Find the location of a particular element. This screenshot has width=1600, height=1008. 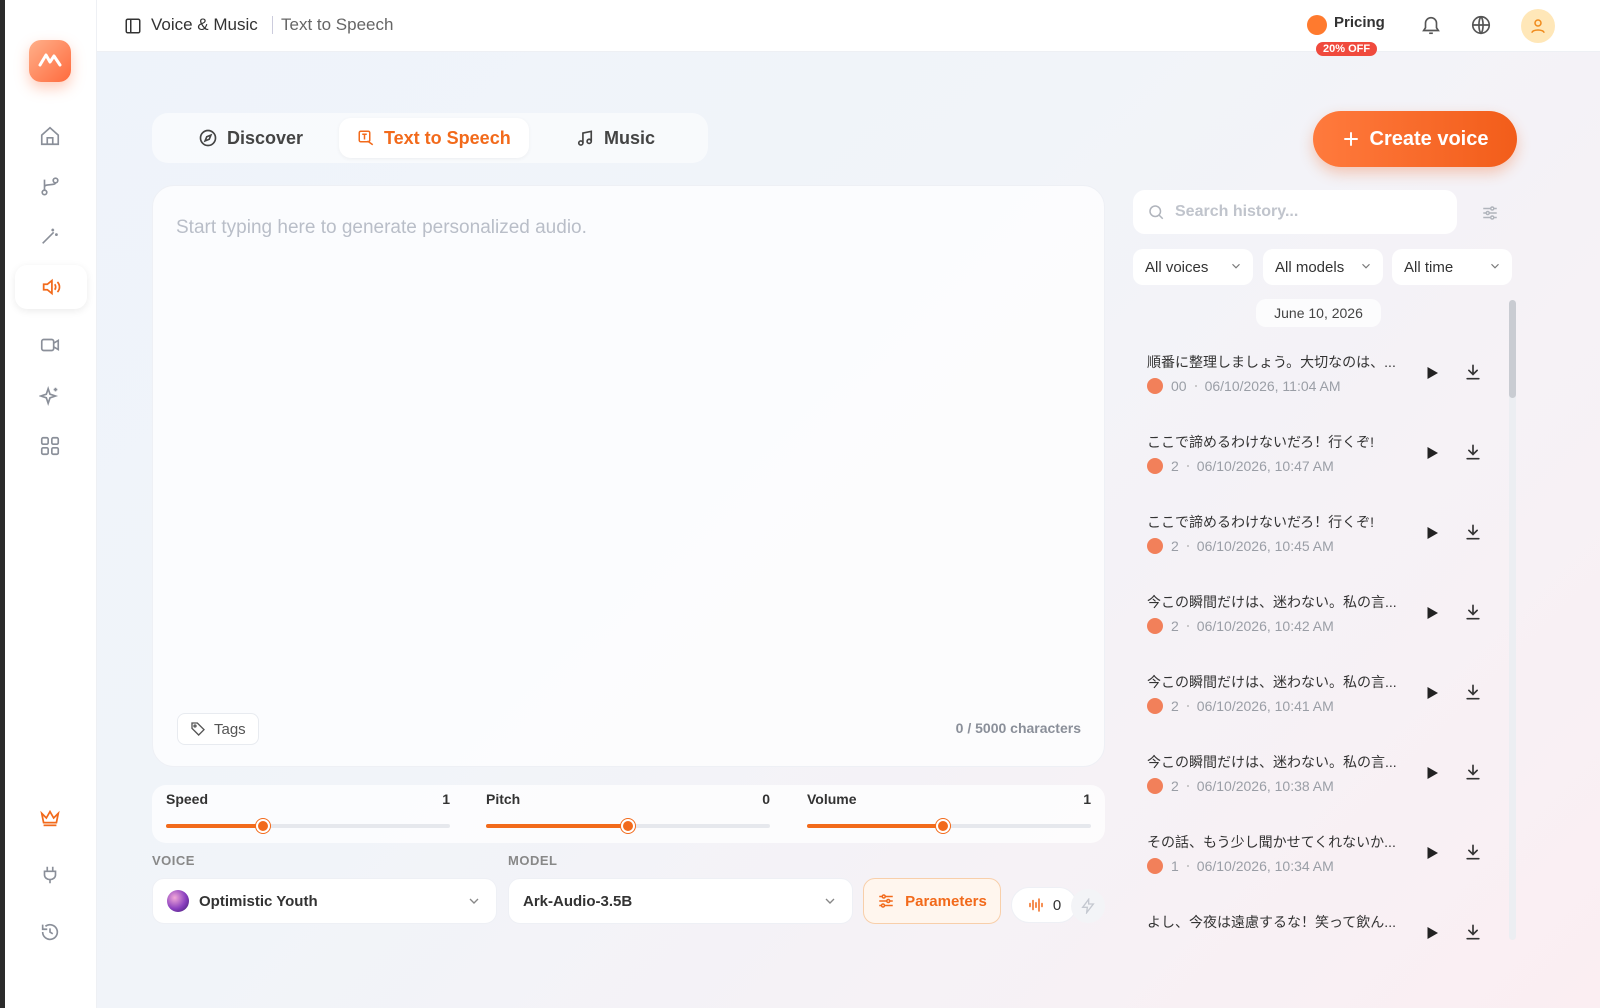

tab-text-to-speech: Text to Speech is located at coordinates (434, 138).